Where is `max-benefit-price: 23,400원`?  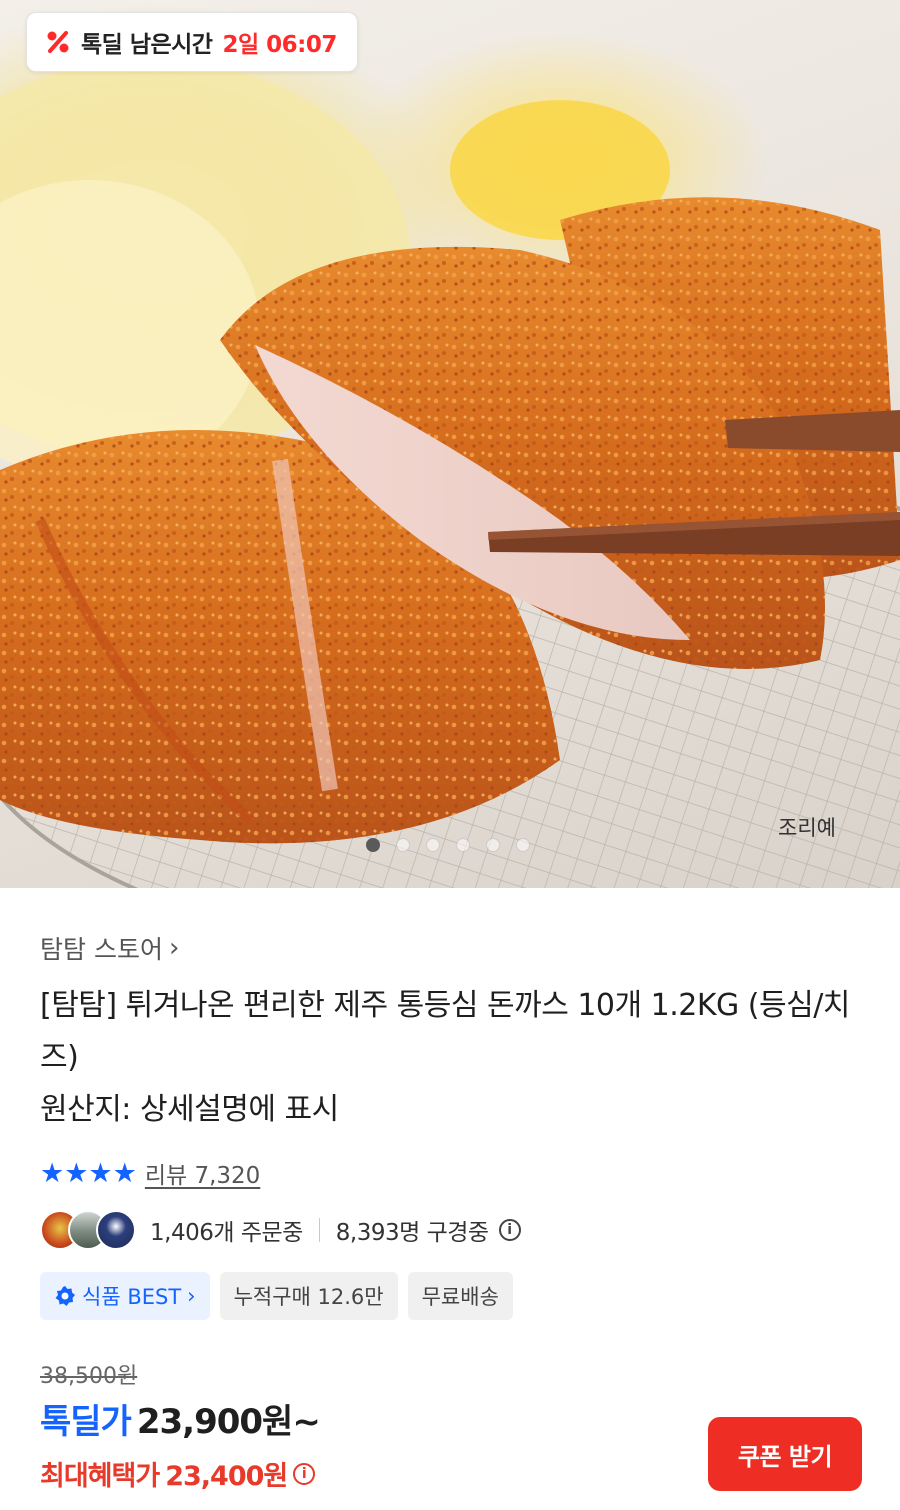
max-benefit-price: 23,400원 is located at coordinates (226, 1476).